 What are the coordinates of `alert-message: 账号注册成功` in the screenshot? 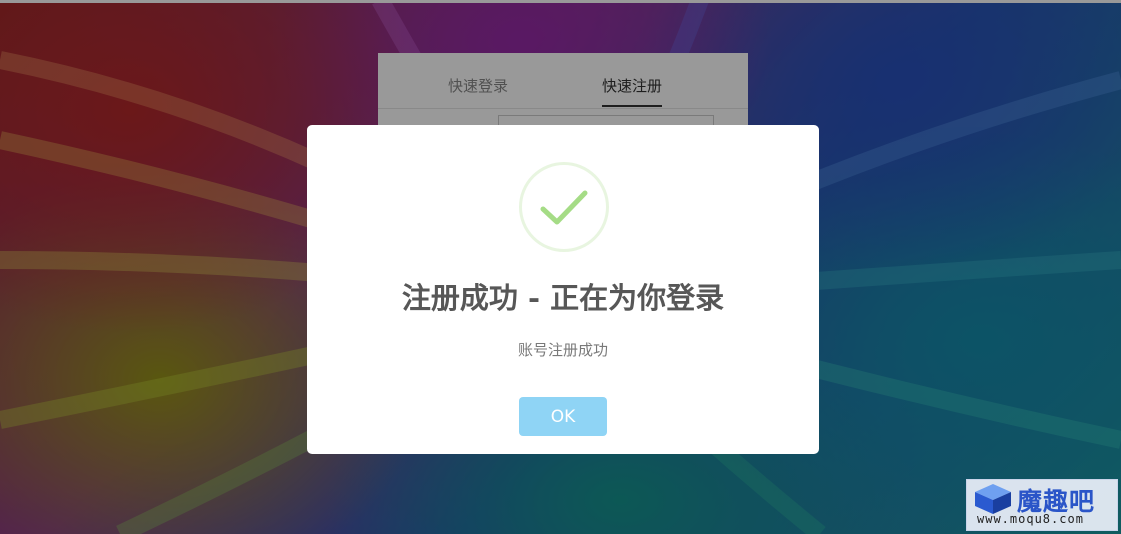 It's located at (562, 350).